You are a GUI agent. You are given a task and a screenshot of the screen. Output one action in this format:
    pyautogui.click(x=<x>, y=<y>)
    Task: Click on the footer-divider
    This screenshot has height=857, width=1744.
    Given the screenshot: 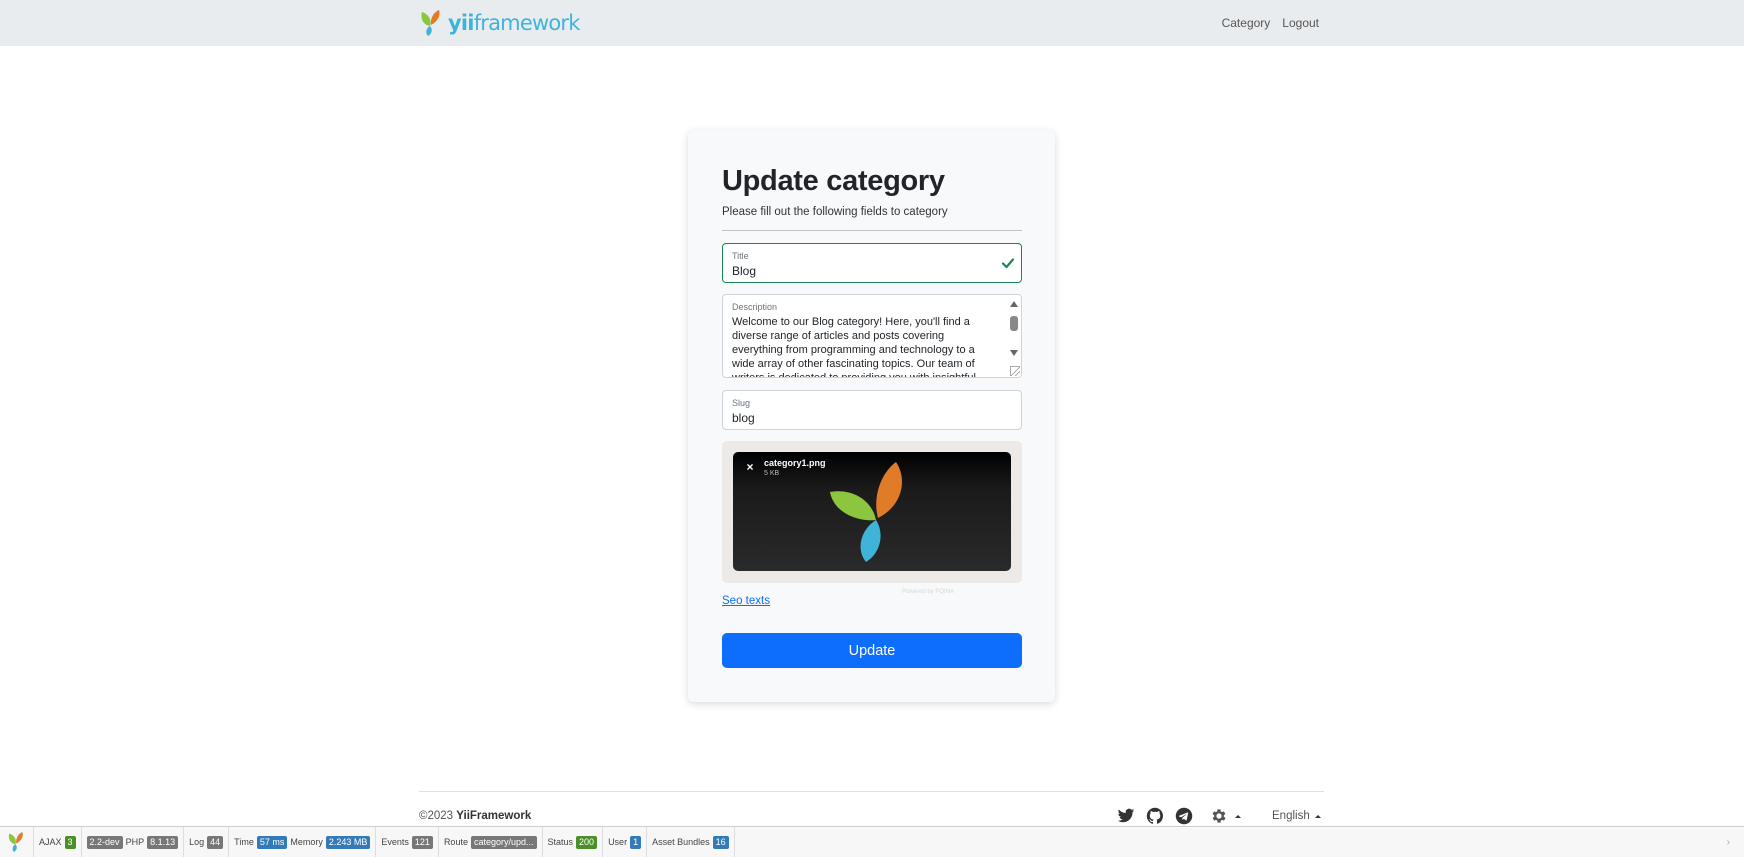 What is the action you would take?
    pyautogui.click(x=871, y=791)
    